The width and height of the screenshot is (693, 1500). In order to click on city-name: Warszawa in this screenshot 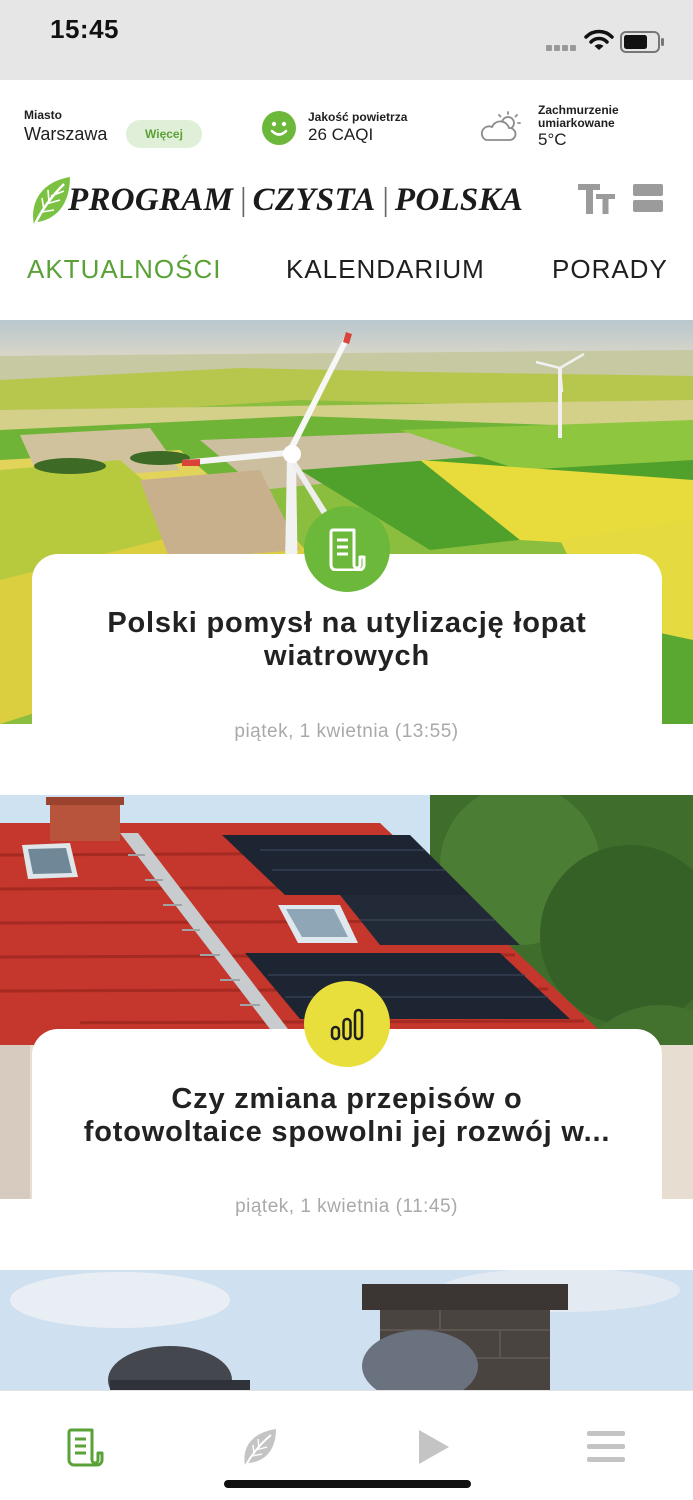, I will do `click(66, 134)`.